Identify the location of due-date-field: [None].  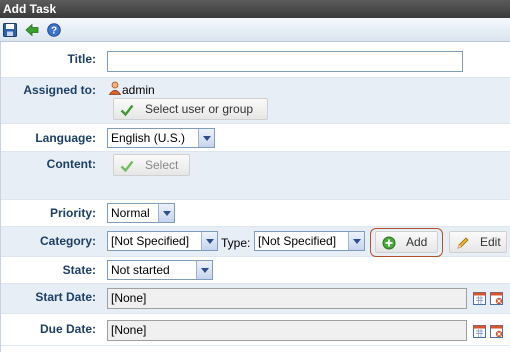
(287, 330).